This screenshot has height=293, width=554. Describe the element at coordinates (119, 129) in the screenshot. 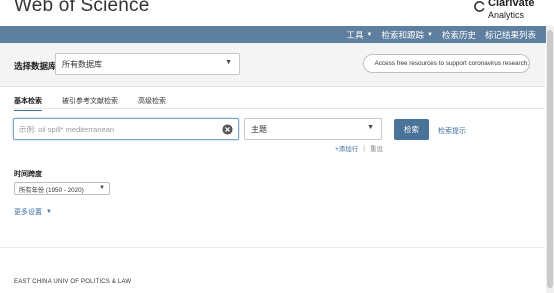

I see `search-input` at that location.